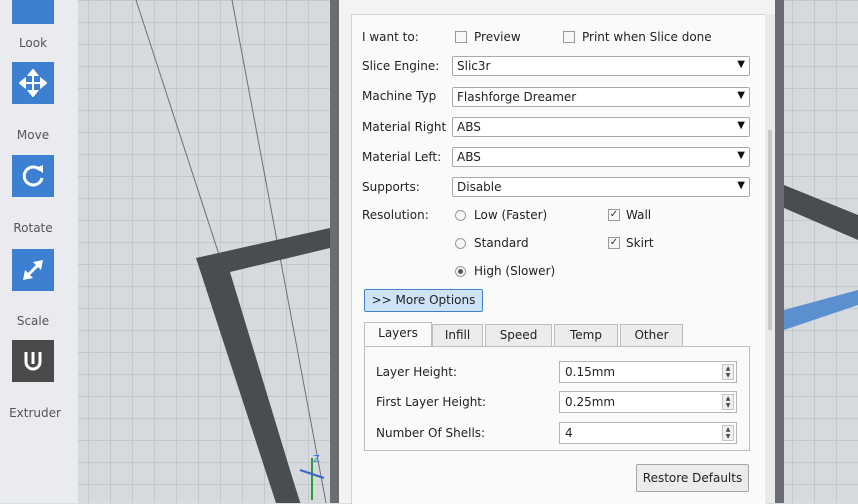  What do you see at coordinates (461, 37) in the screenshot?
I see `preview-checkbox` at bounding box center [461, 37].